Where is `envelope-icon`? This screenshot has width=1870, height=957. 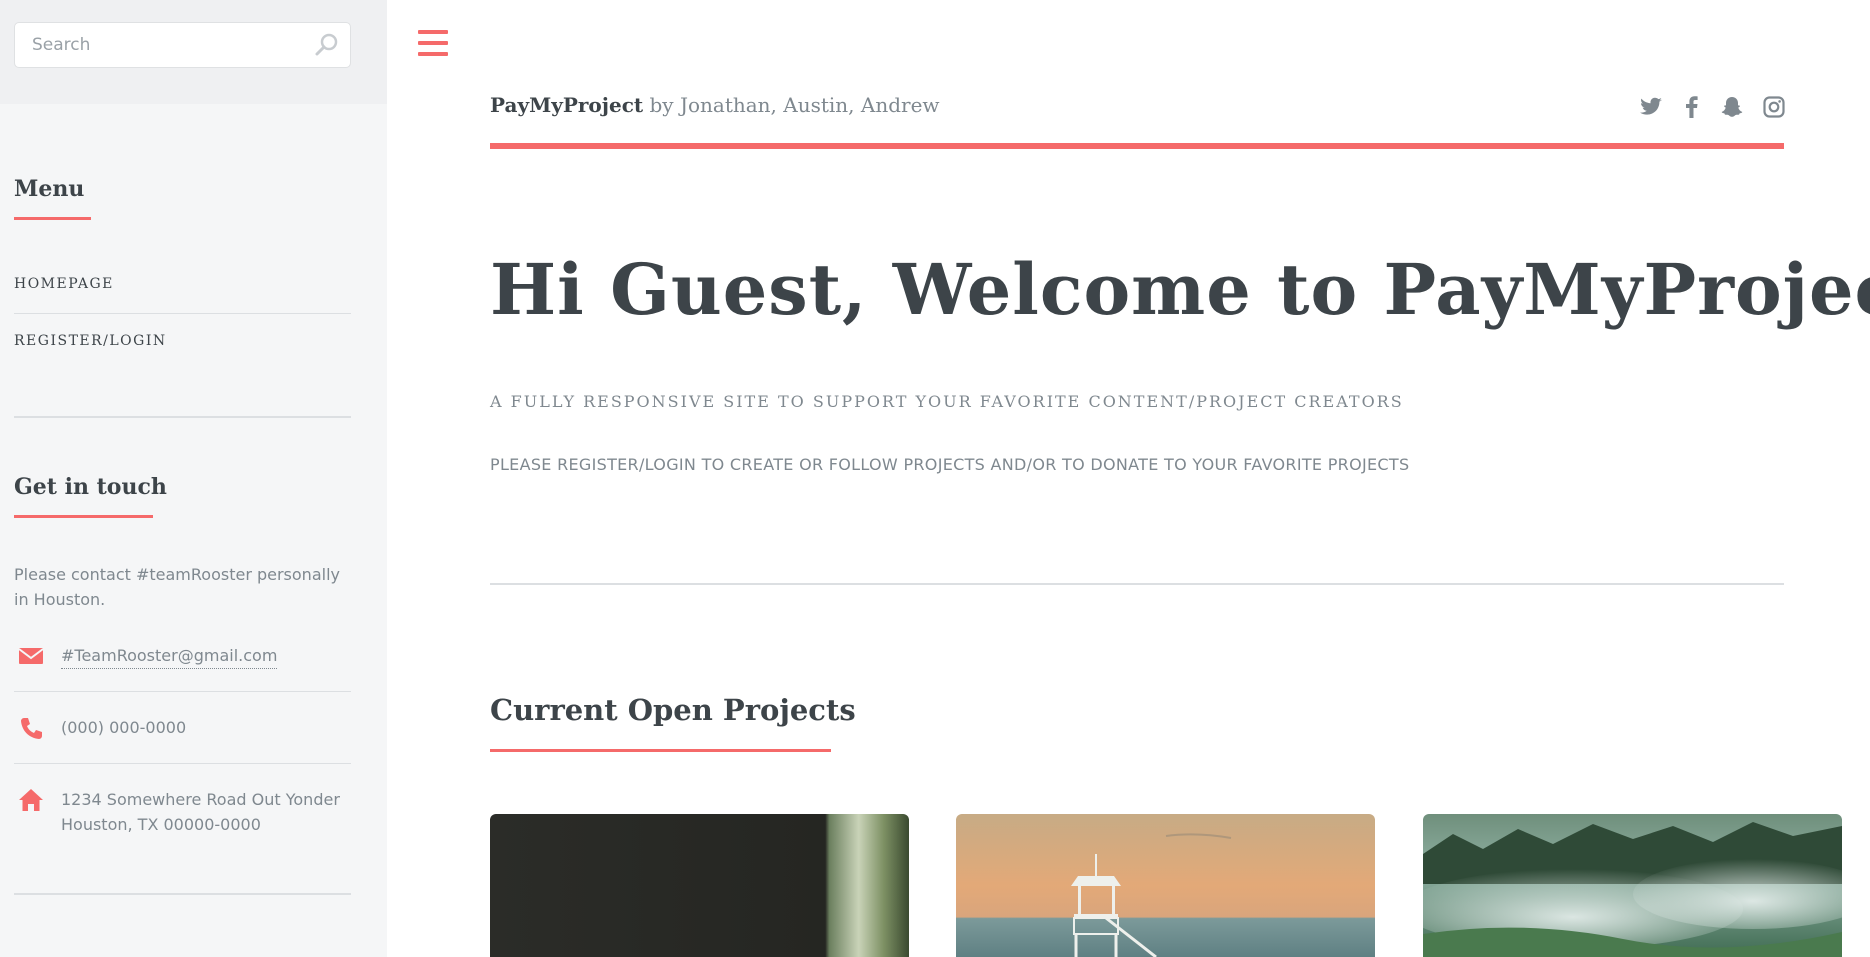
envelope-icon is located at coordinates (31, 656).